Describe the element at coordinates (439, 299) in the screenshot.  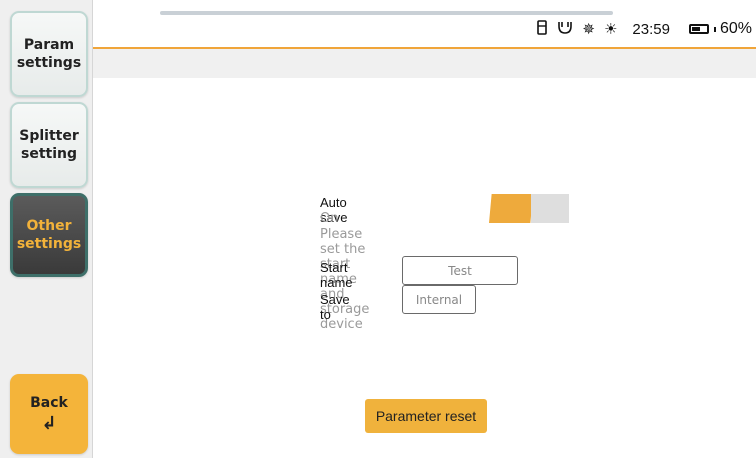
I see `save-to-select: Internal` at that location.